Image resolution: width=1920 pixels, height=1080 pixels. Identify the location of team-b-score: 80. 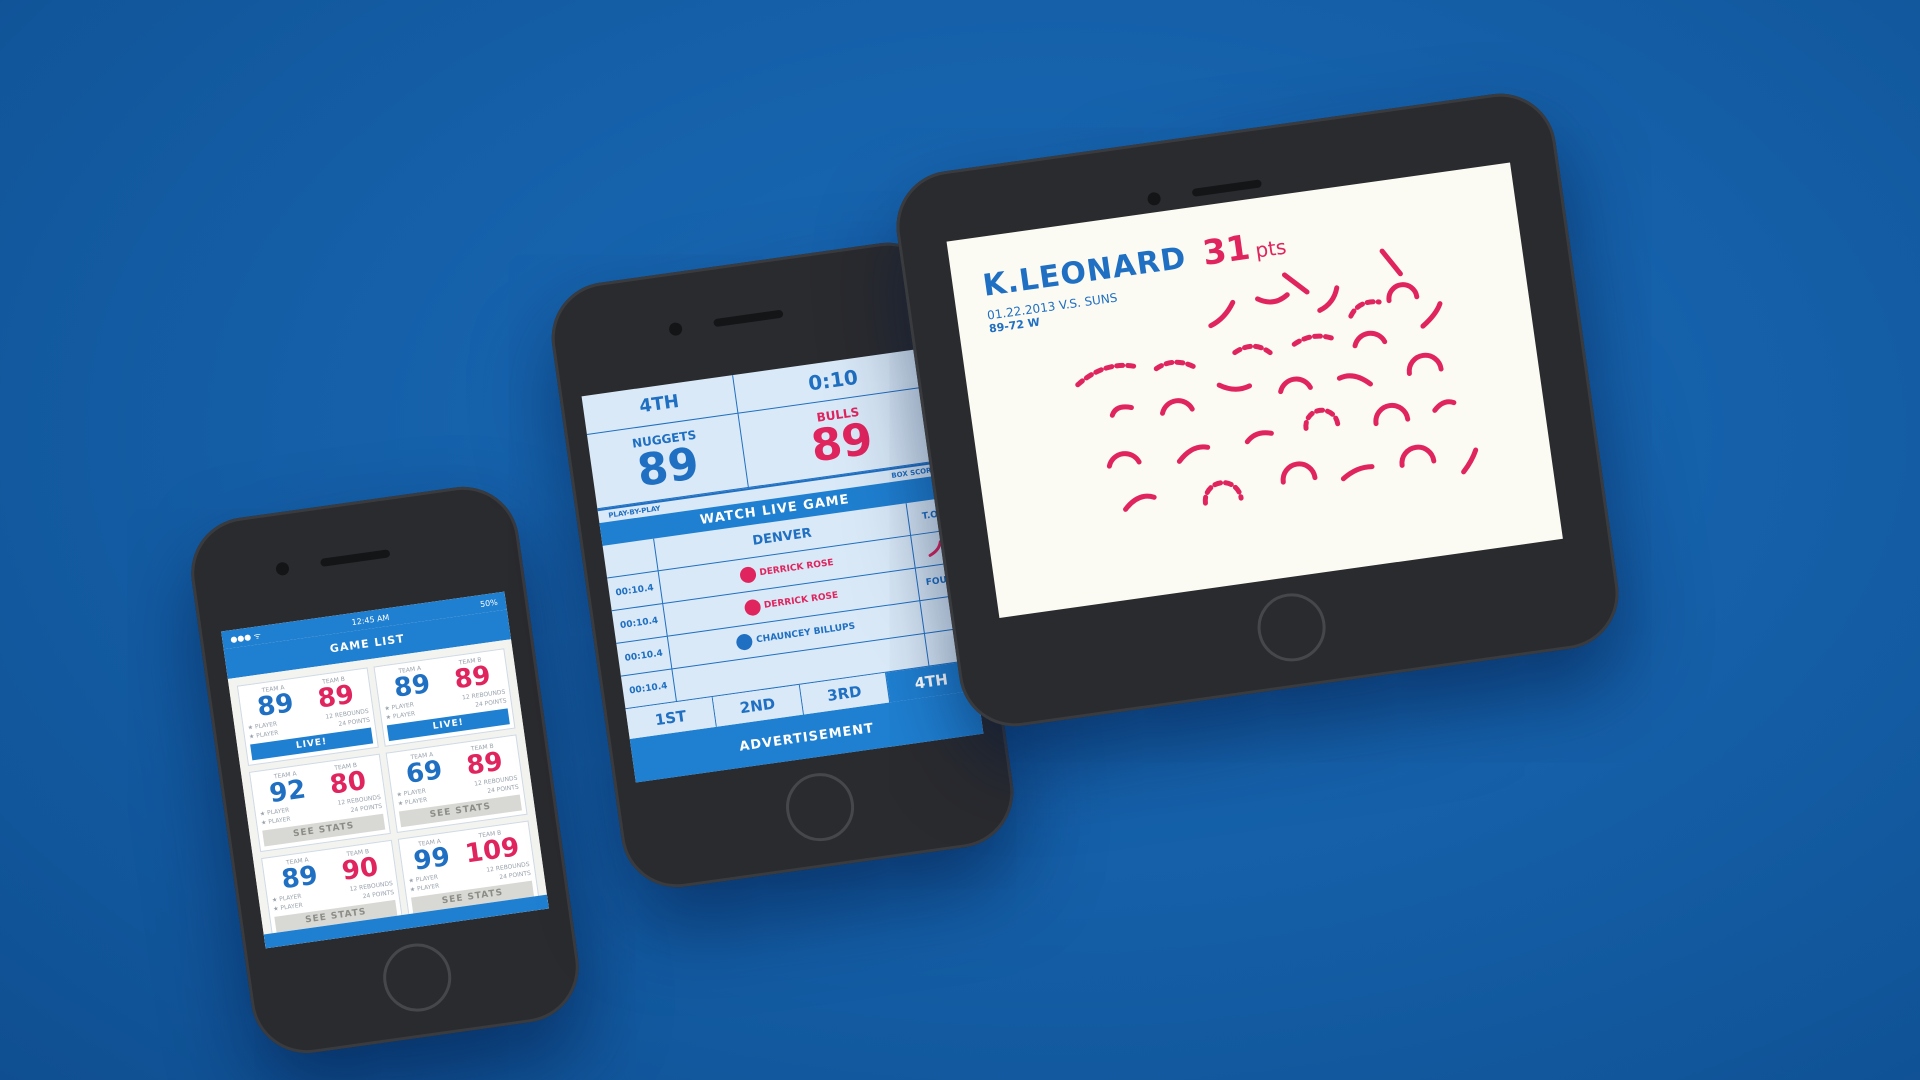
(347, 783).